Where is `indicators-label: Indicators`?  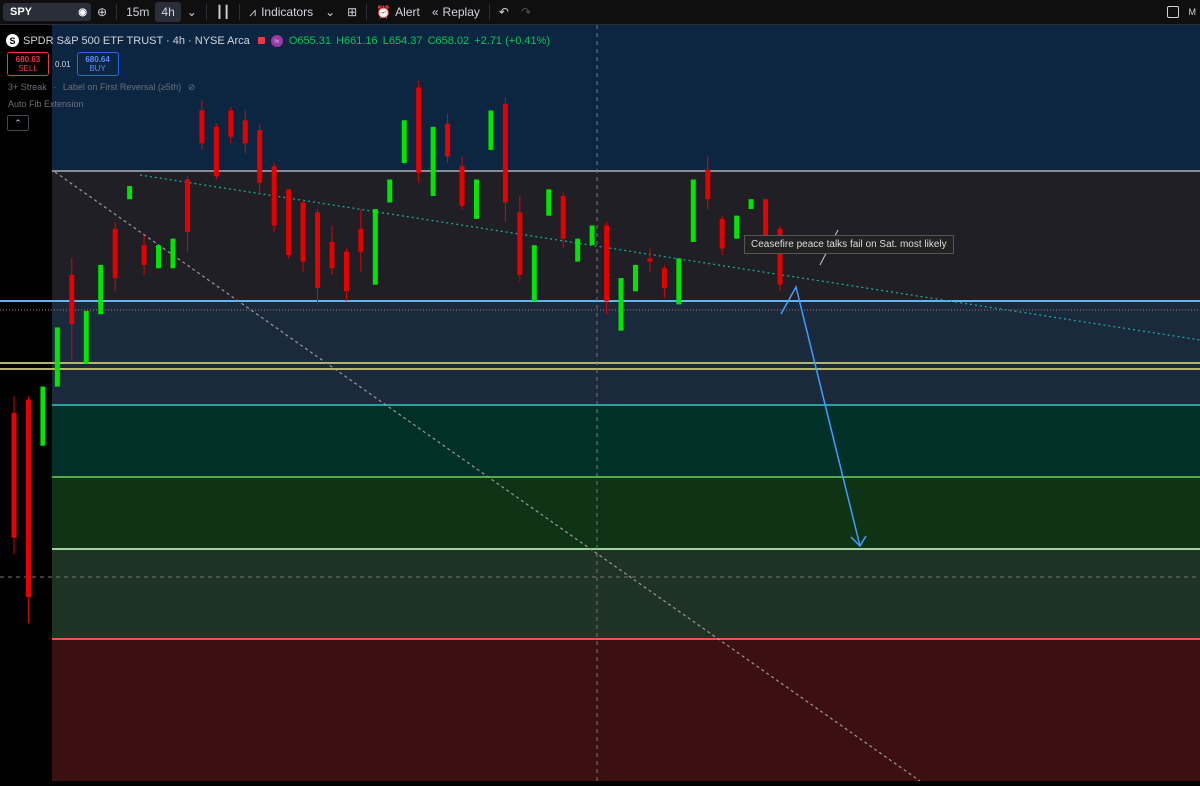 indicators-label: Indicators is located at coordinates (287, 12).